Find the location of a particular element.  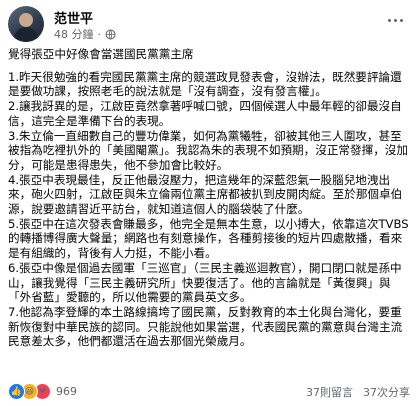

post-header: 范世平 48 分鐘 · is located at coordinates (208, 25).